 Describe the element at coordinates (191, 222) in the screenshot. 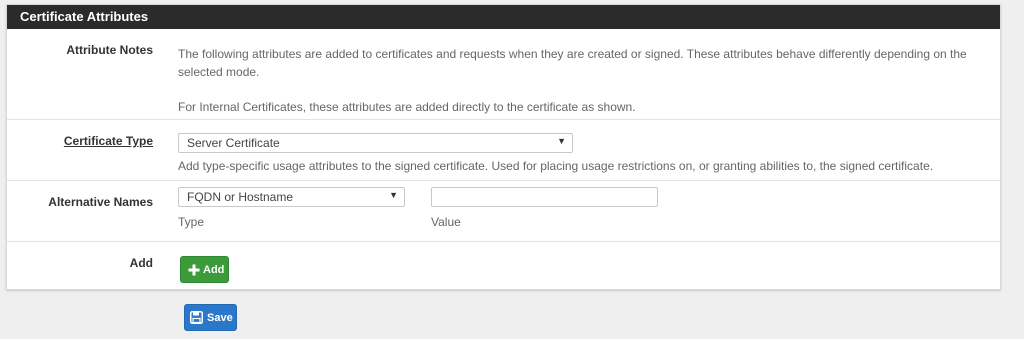

I see `alt-name-type-caption: Type` at that location.